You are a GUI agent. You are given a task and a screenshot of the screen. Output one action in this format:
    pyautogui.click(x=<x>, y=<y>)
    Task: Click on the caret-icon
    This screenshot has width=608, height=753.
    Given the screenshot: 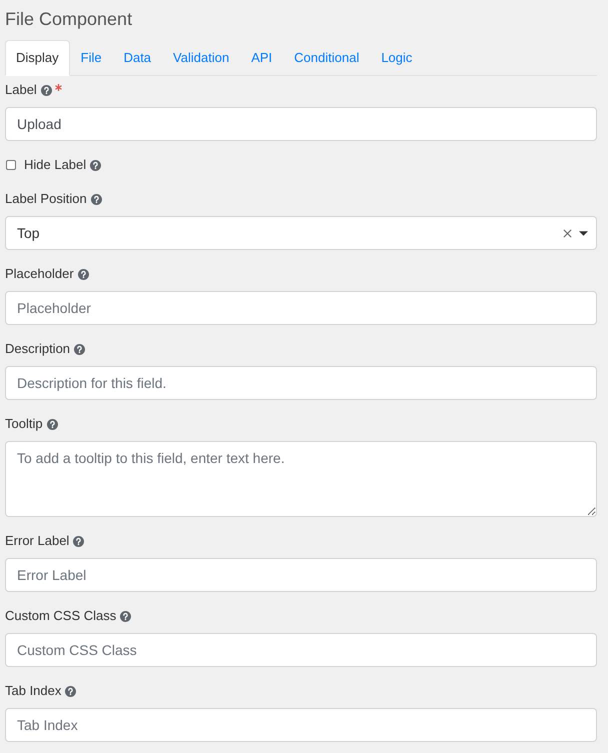 What is the action you would take?
    pyautogui.click(x=583, y=233)
    